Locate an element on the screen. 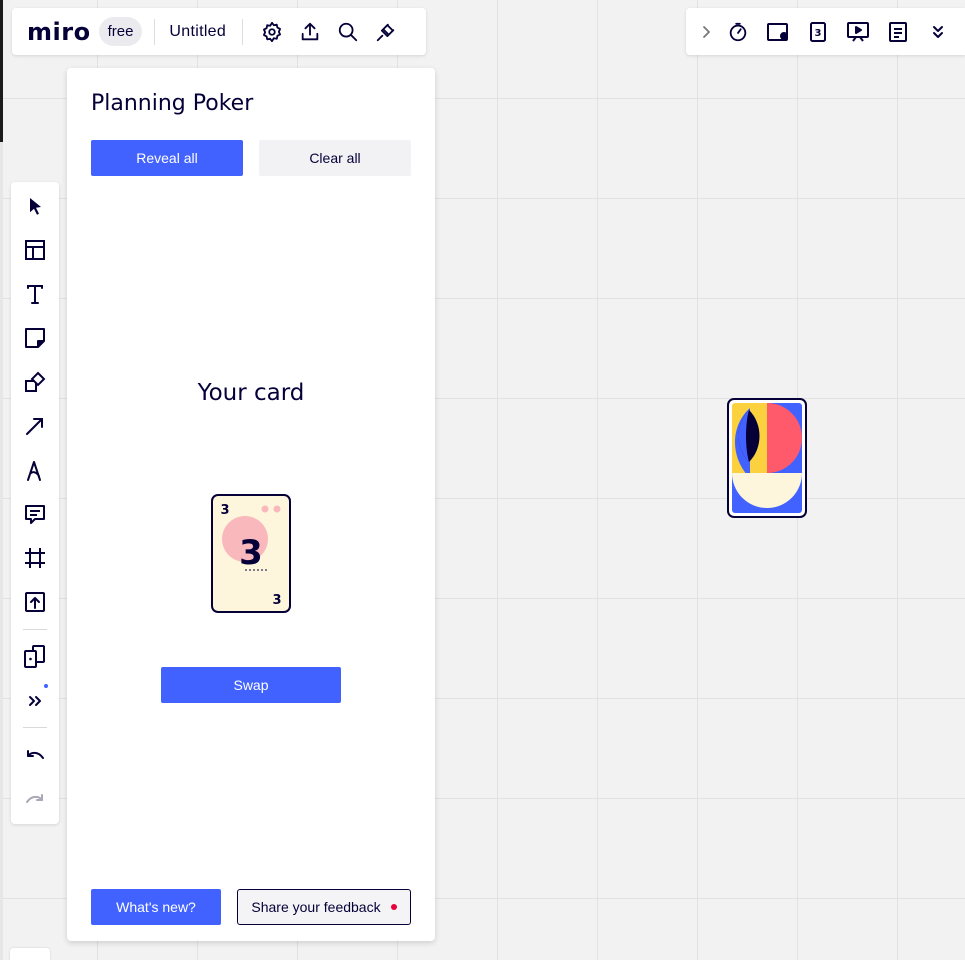 This screenshot has width=965, height=960. timer-icon is located at coordinates (738, 32).